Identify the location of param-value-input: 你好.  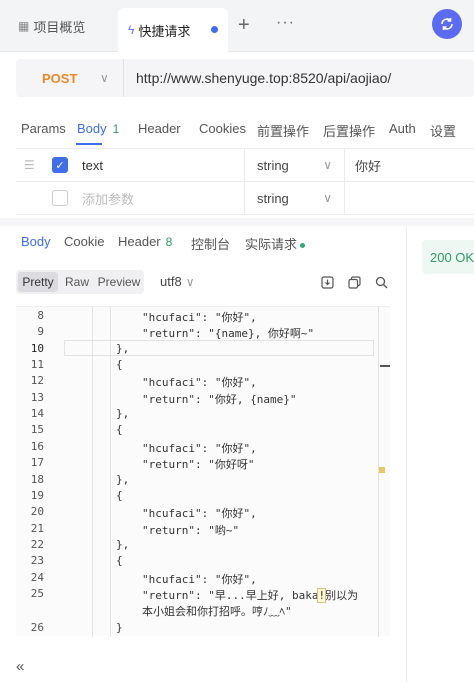
(409, 165).